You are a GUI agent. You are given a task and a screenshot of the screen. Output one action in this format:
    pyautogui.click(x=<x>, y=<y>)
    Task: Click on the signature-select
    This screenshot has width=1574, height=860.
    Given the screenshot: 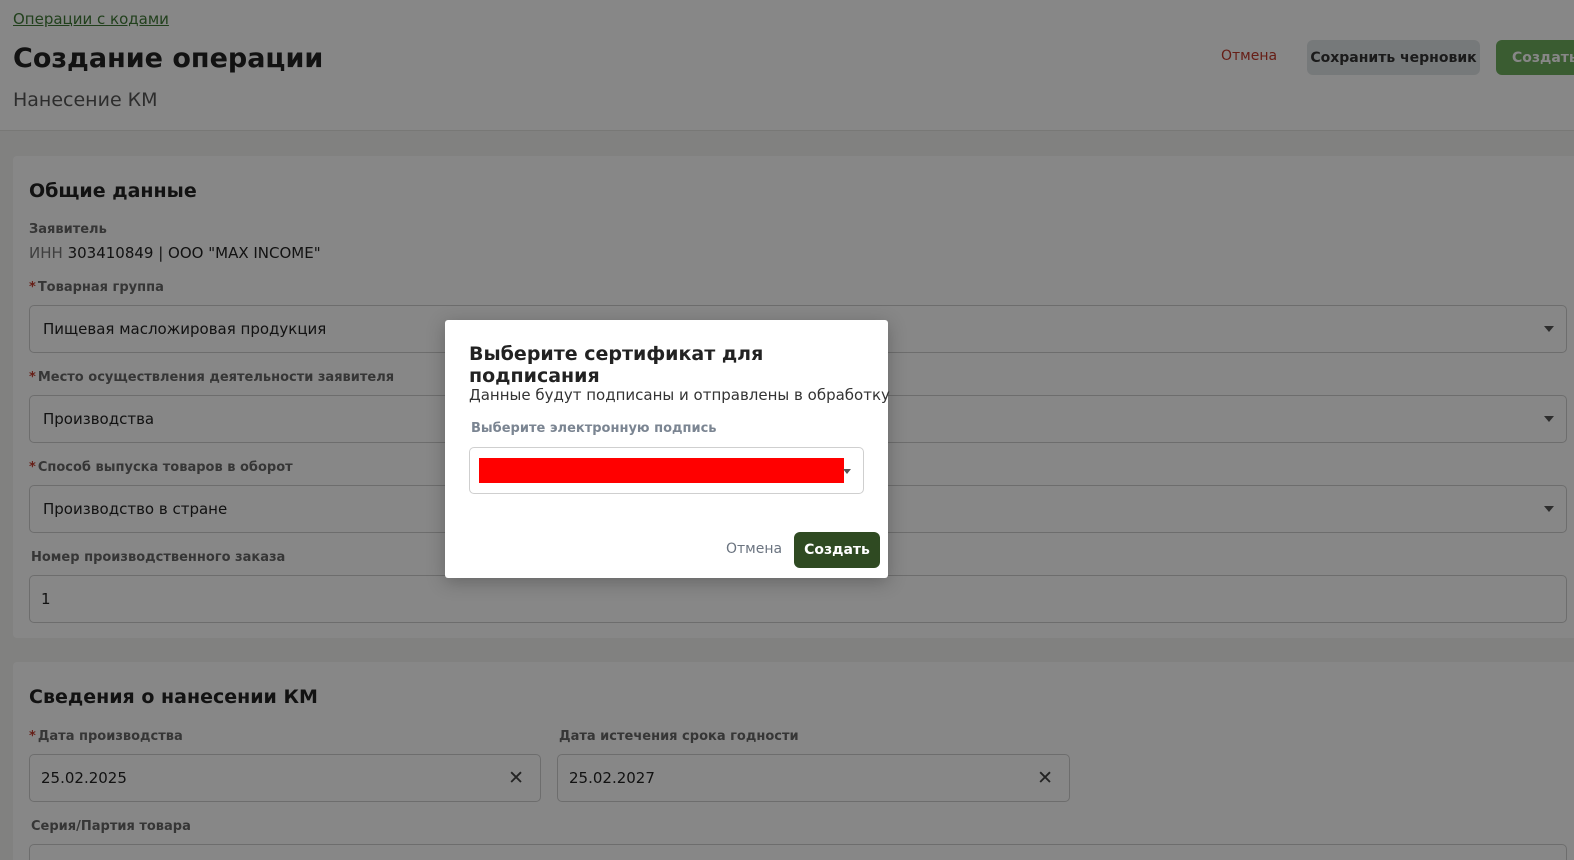 What is the action you would take?
    pyautogui.click(x=666, y=470)
    